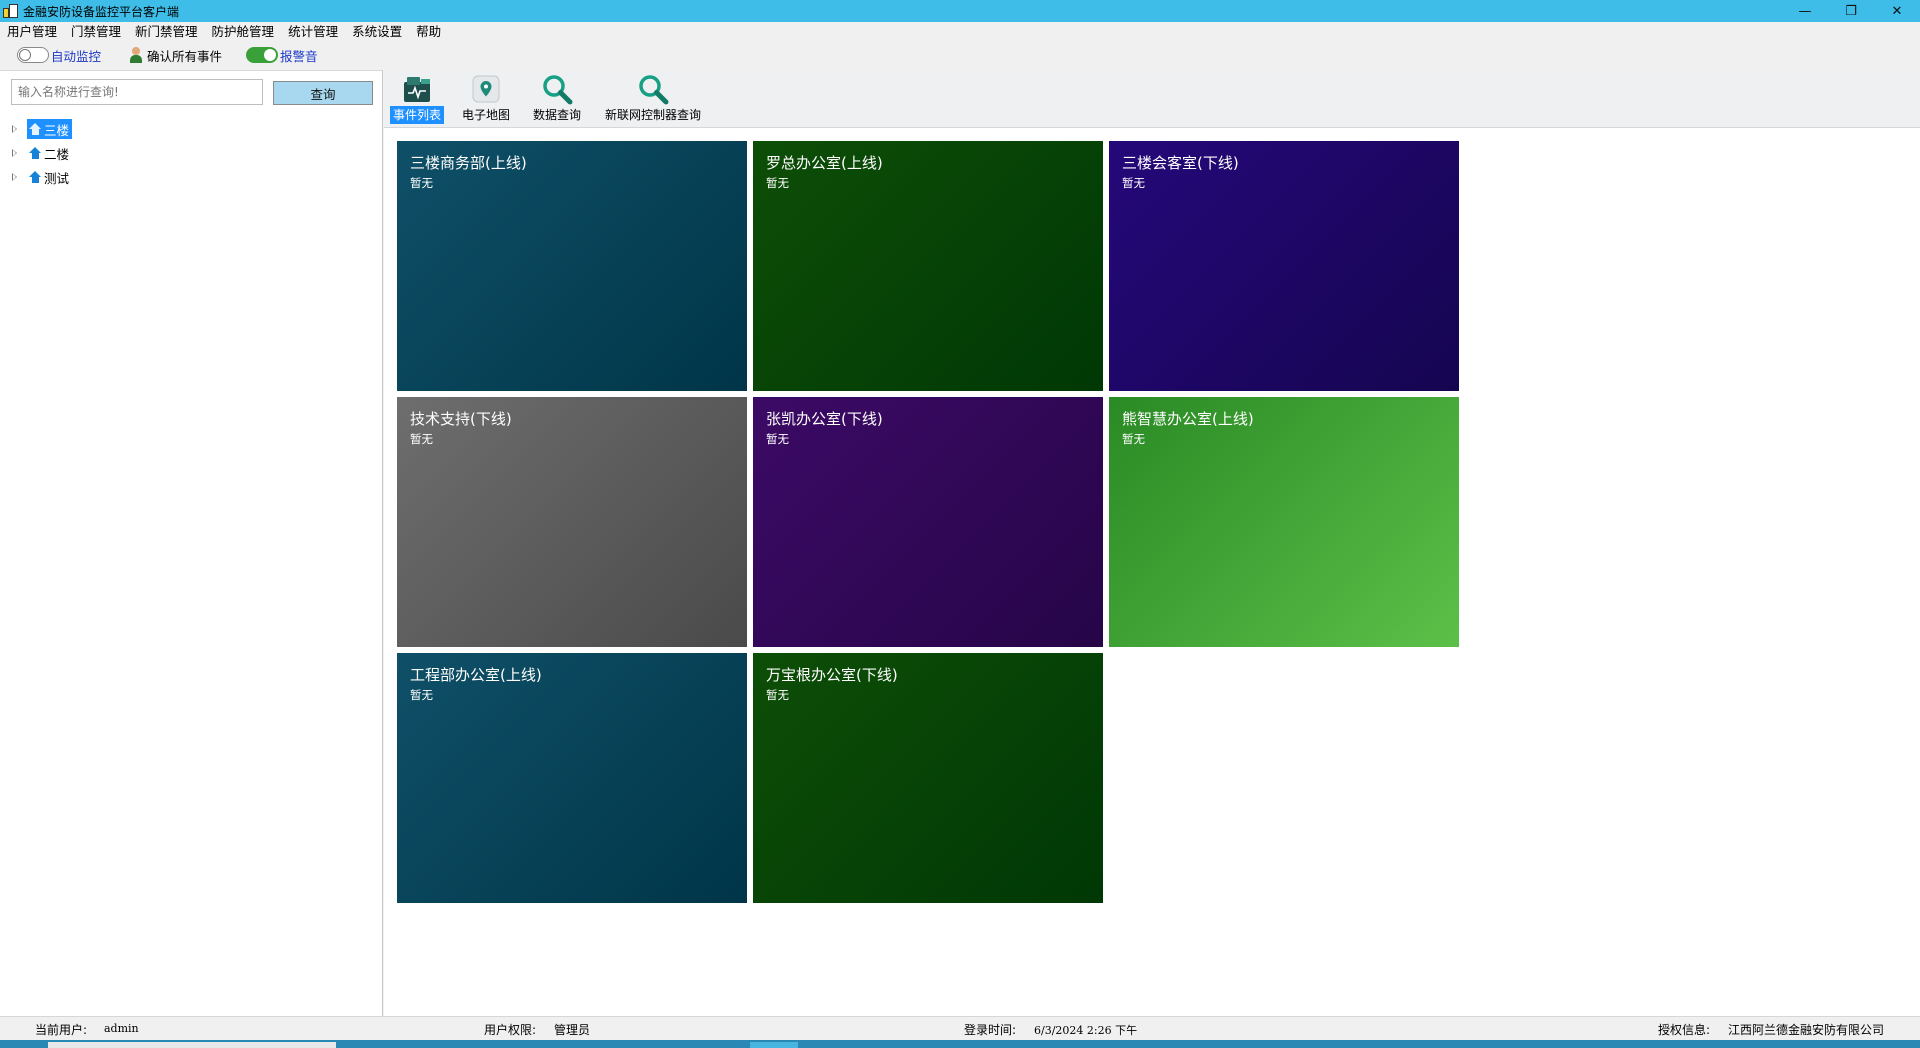  Describe the element at coordinates (1806, 1030) in the screenshot. I see `license-value: 江西阿兰德金融安防有限公司` at that location.